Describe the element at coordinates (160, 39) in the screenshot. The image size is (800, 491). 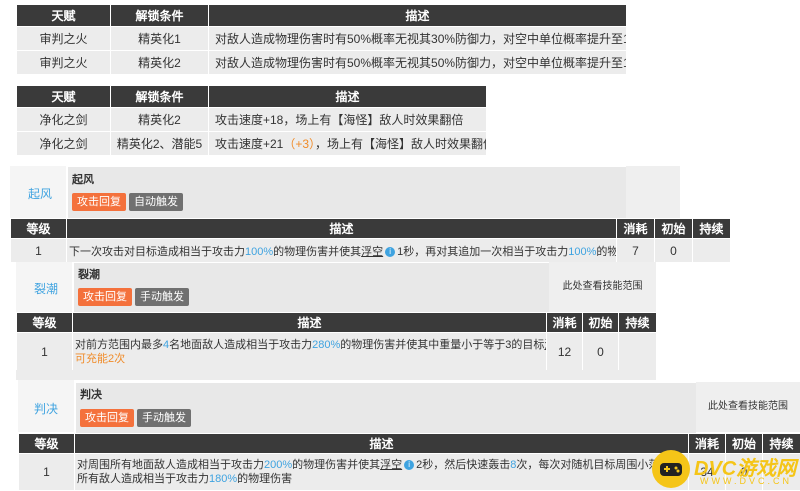
I see `talent-condition: 精英化1` at that location.